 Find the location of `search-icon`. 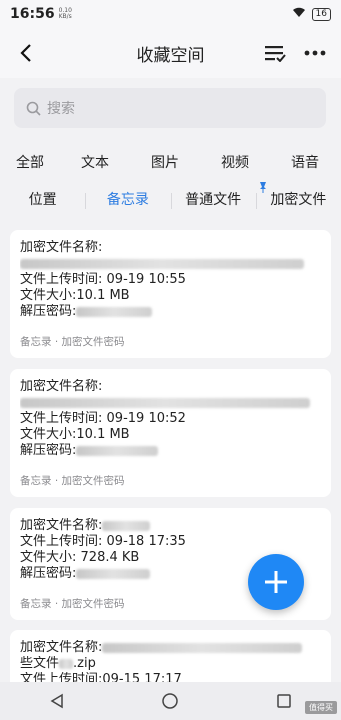

search-icon is located at coordinates (33, 108).